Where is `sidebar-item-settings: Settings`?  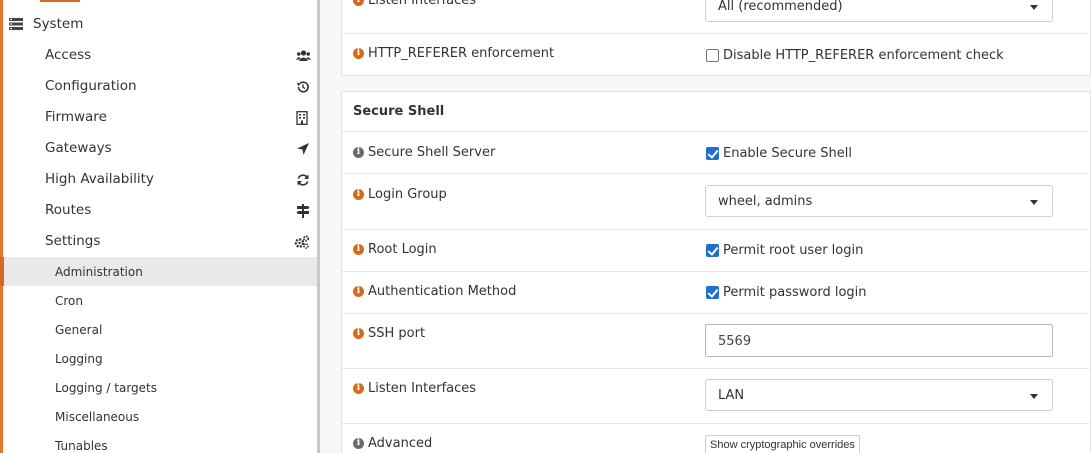 sidebar-item-settings: Settings is located at coordinates (158, 241).